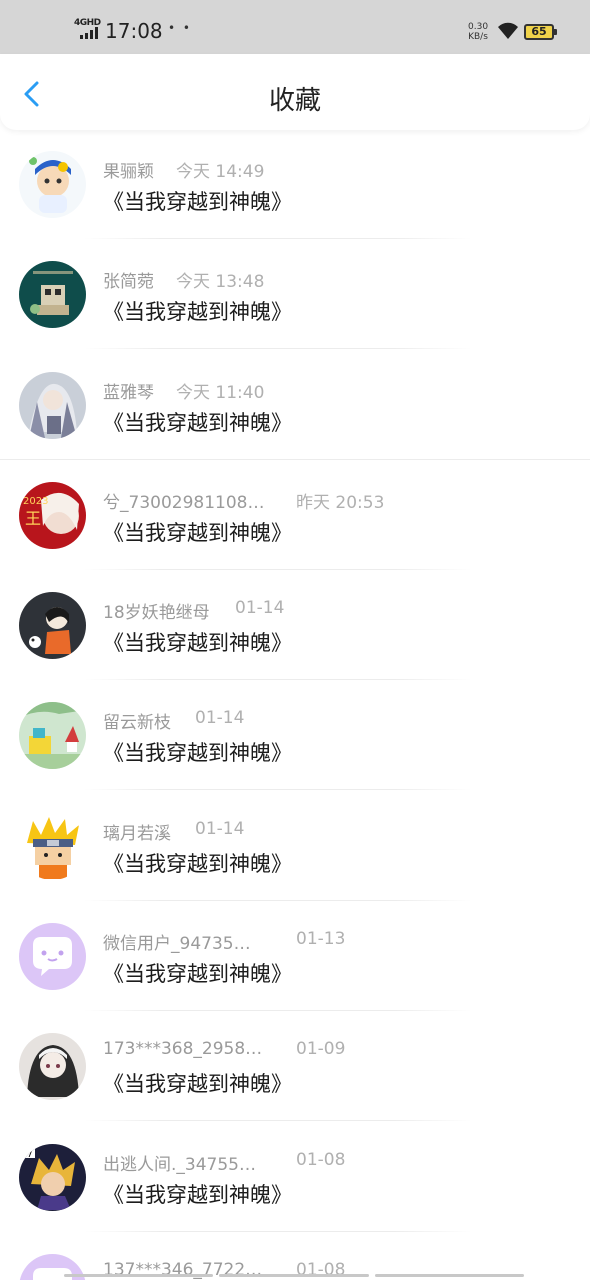  Describe the element at coordinates (52, 515) in the screenshot. I see `avatar: 2023 王` at that location.